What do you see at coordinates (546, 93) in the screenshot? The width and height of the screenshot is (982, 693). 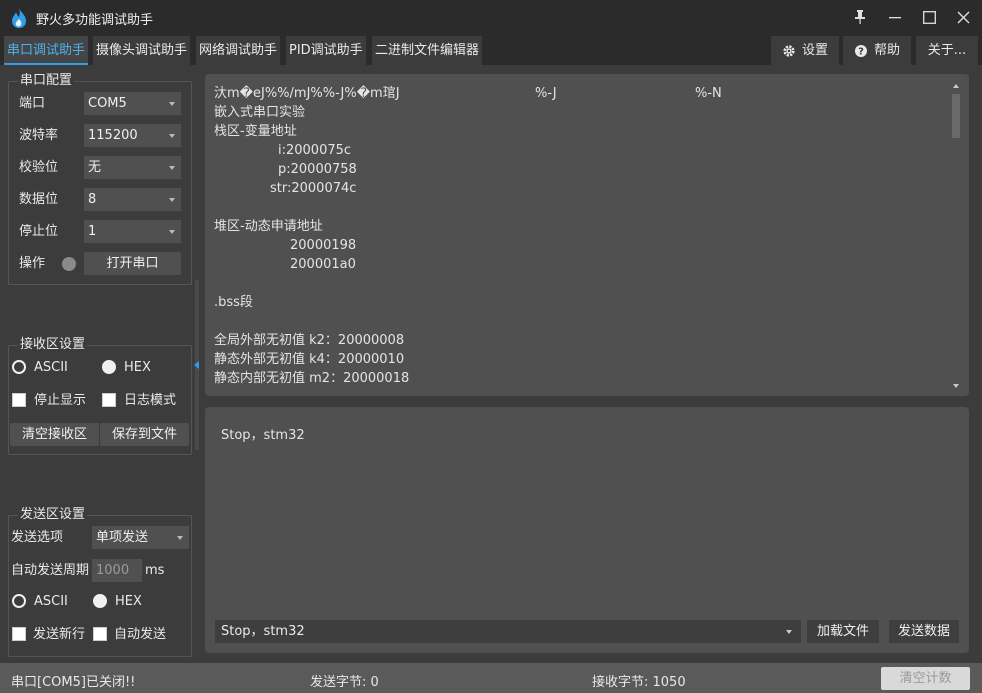 I see `recv-line: %-J` at bounding box center [546, 93].